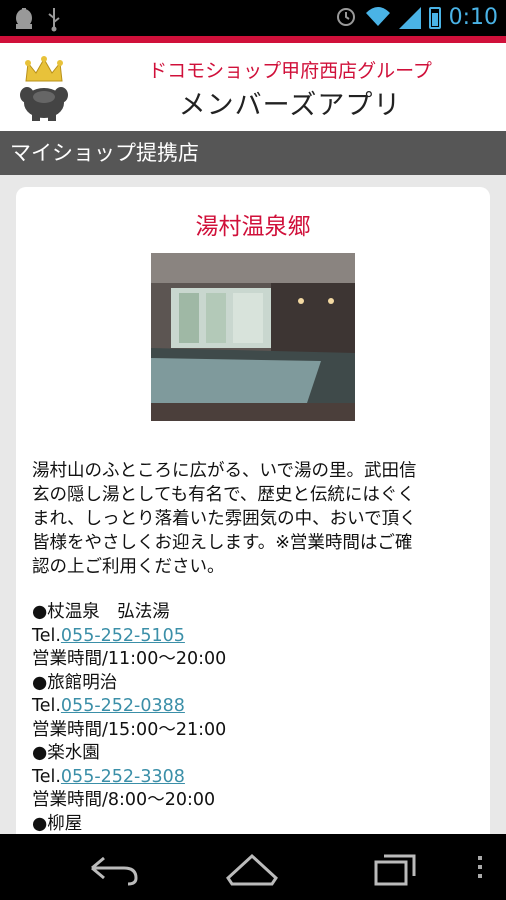  Describe the element at coordinates (256, 778) in the screenshot. I see `facility-tel: Tel.055-252-3308` at that location.